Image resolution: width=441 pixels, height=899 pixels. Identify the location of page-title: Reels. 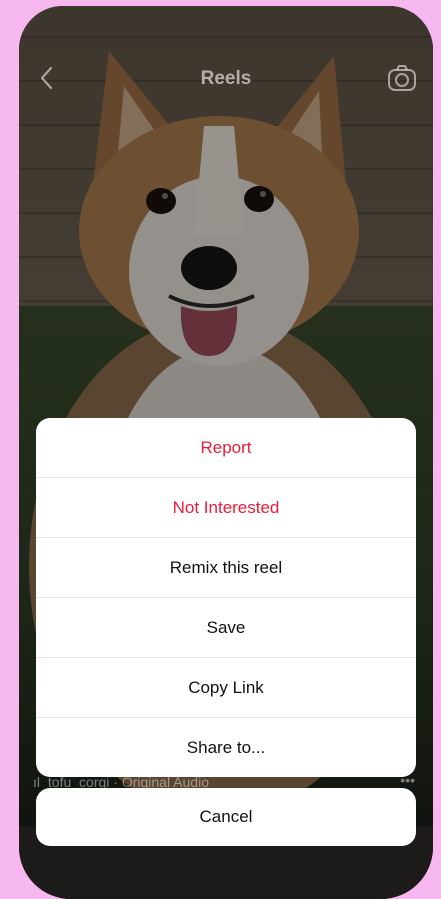
(226, 78).